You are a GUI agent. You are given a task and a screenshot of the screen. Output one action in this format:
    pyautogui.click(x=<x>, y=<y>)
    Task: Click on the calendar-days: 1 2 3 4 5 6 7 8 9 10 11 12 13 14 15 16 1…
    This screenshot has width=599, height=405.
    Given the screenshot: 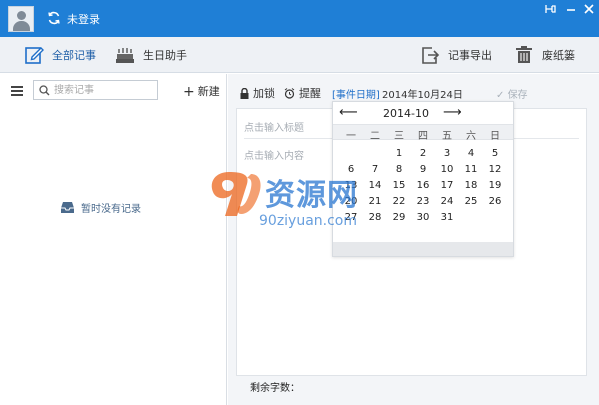 What is the action you would take?
    pyautogui.click(x=423, y=192)
    